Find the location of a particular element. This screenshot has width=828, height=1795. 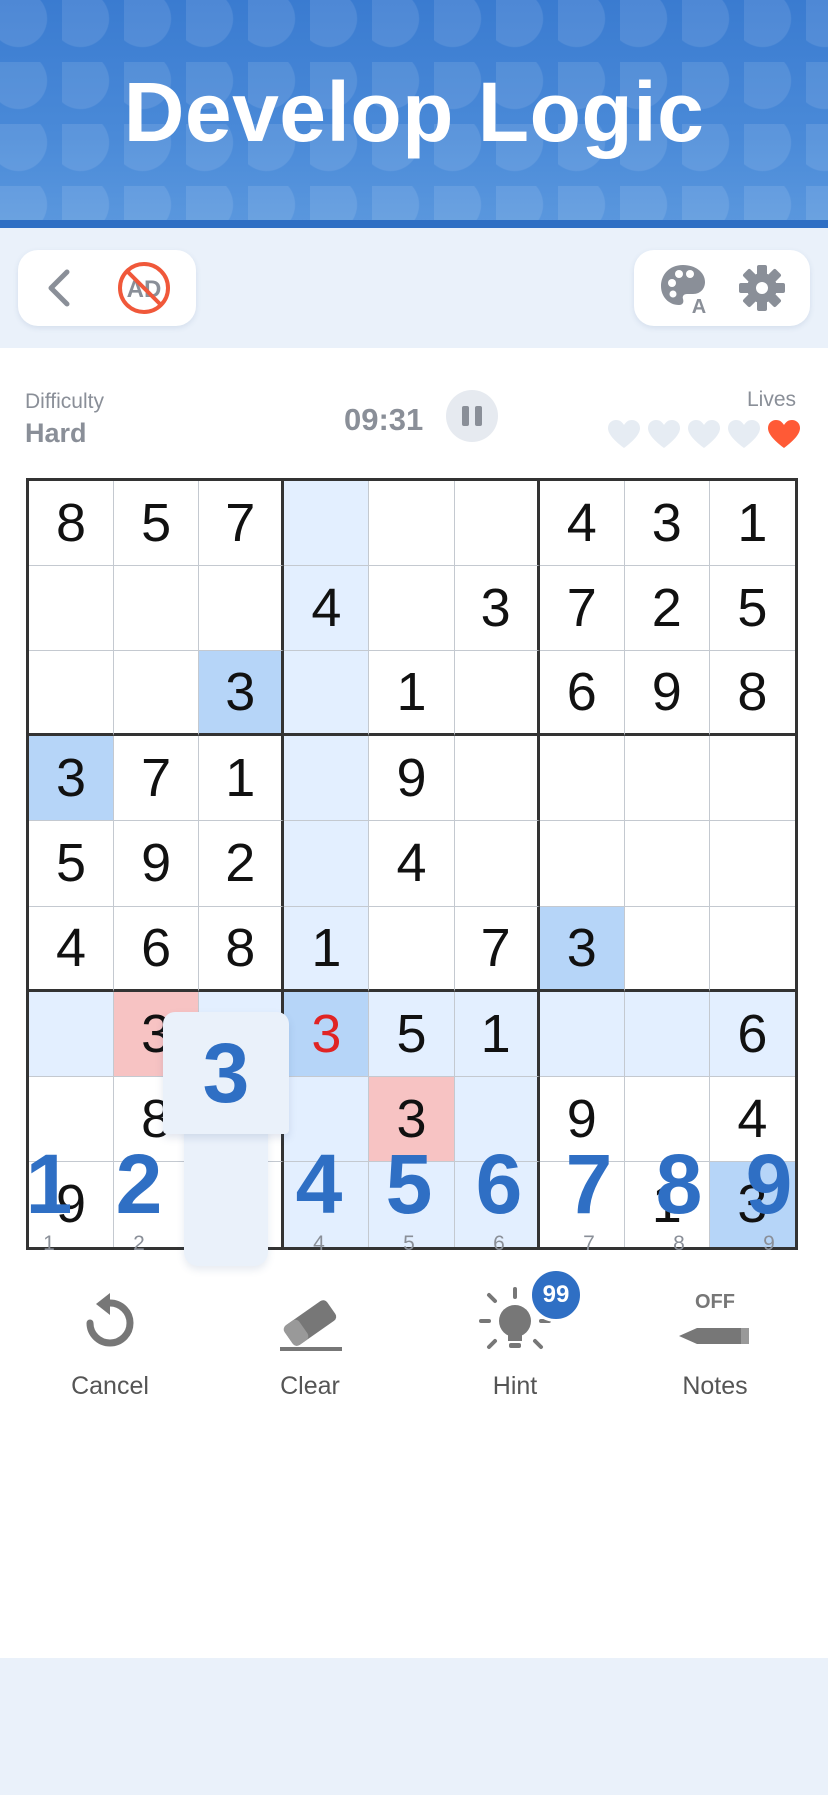

board-cell-r6-c1: 4 is located at coordinates (72, 949).